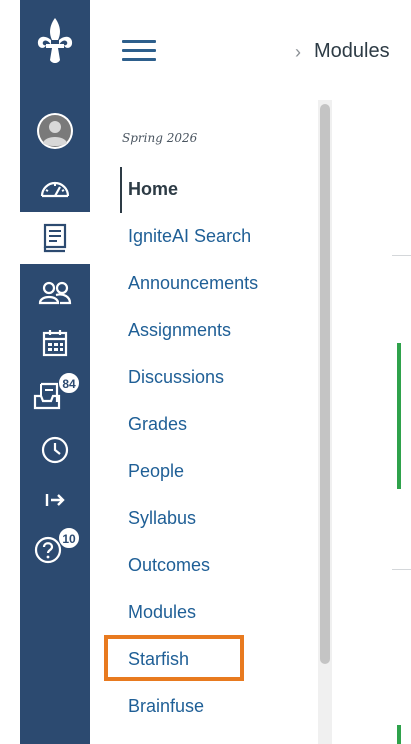 The image size is (411, 744). What do you see at coordinates (169, 565) in the screenshot?
I see `course-nav-outcomes: Outcomes` at bounding box center [169, 565].